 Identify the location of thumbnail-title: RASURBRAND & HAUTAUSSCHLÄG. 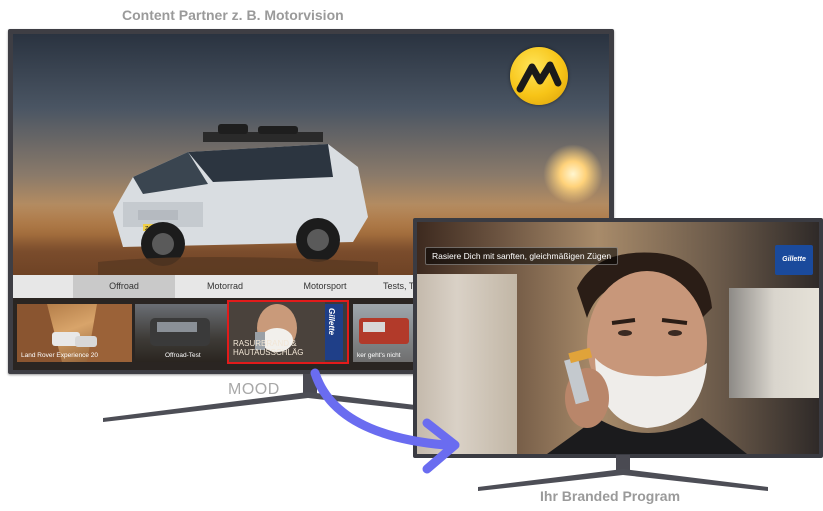
(268, 348).